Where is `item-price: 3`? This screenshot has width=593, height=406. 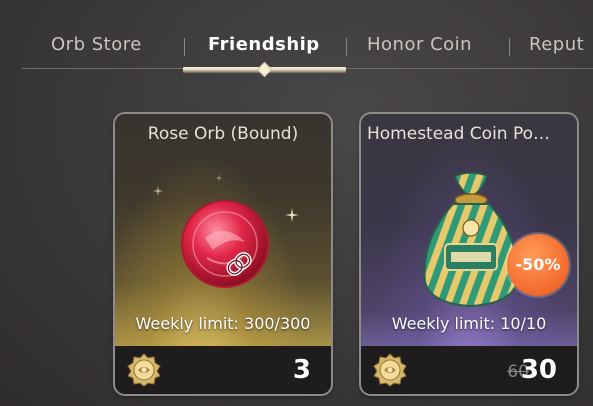 item-price: 3 is located at coordinates (301, 370).